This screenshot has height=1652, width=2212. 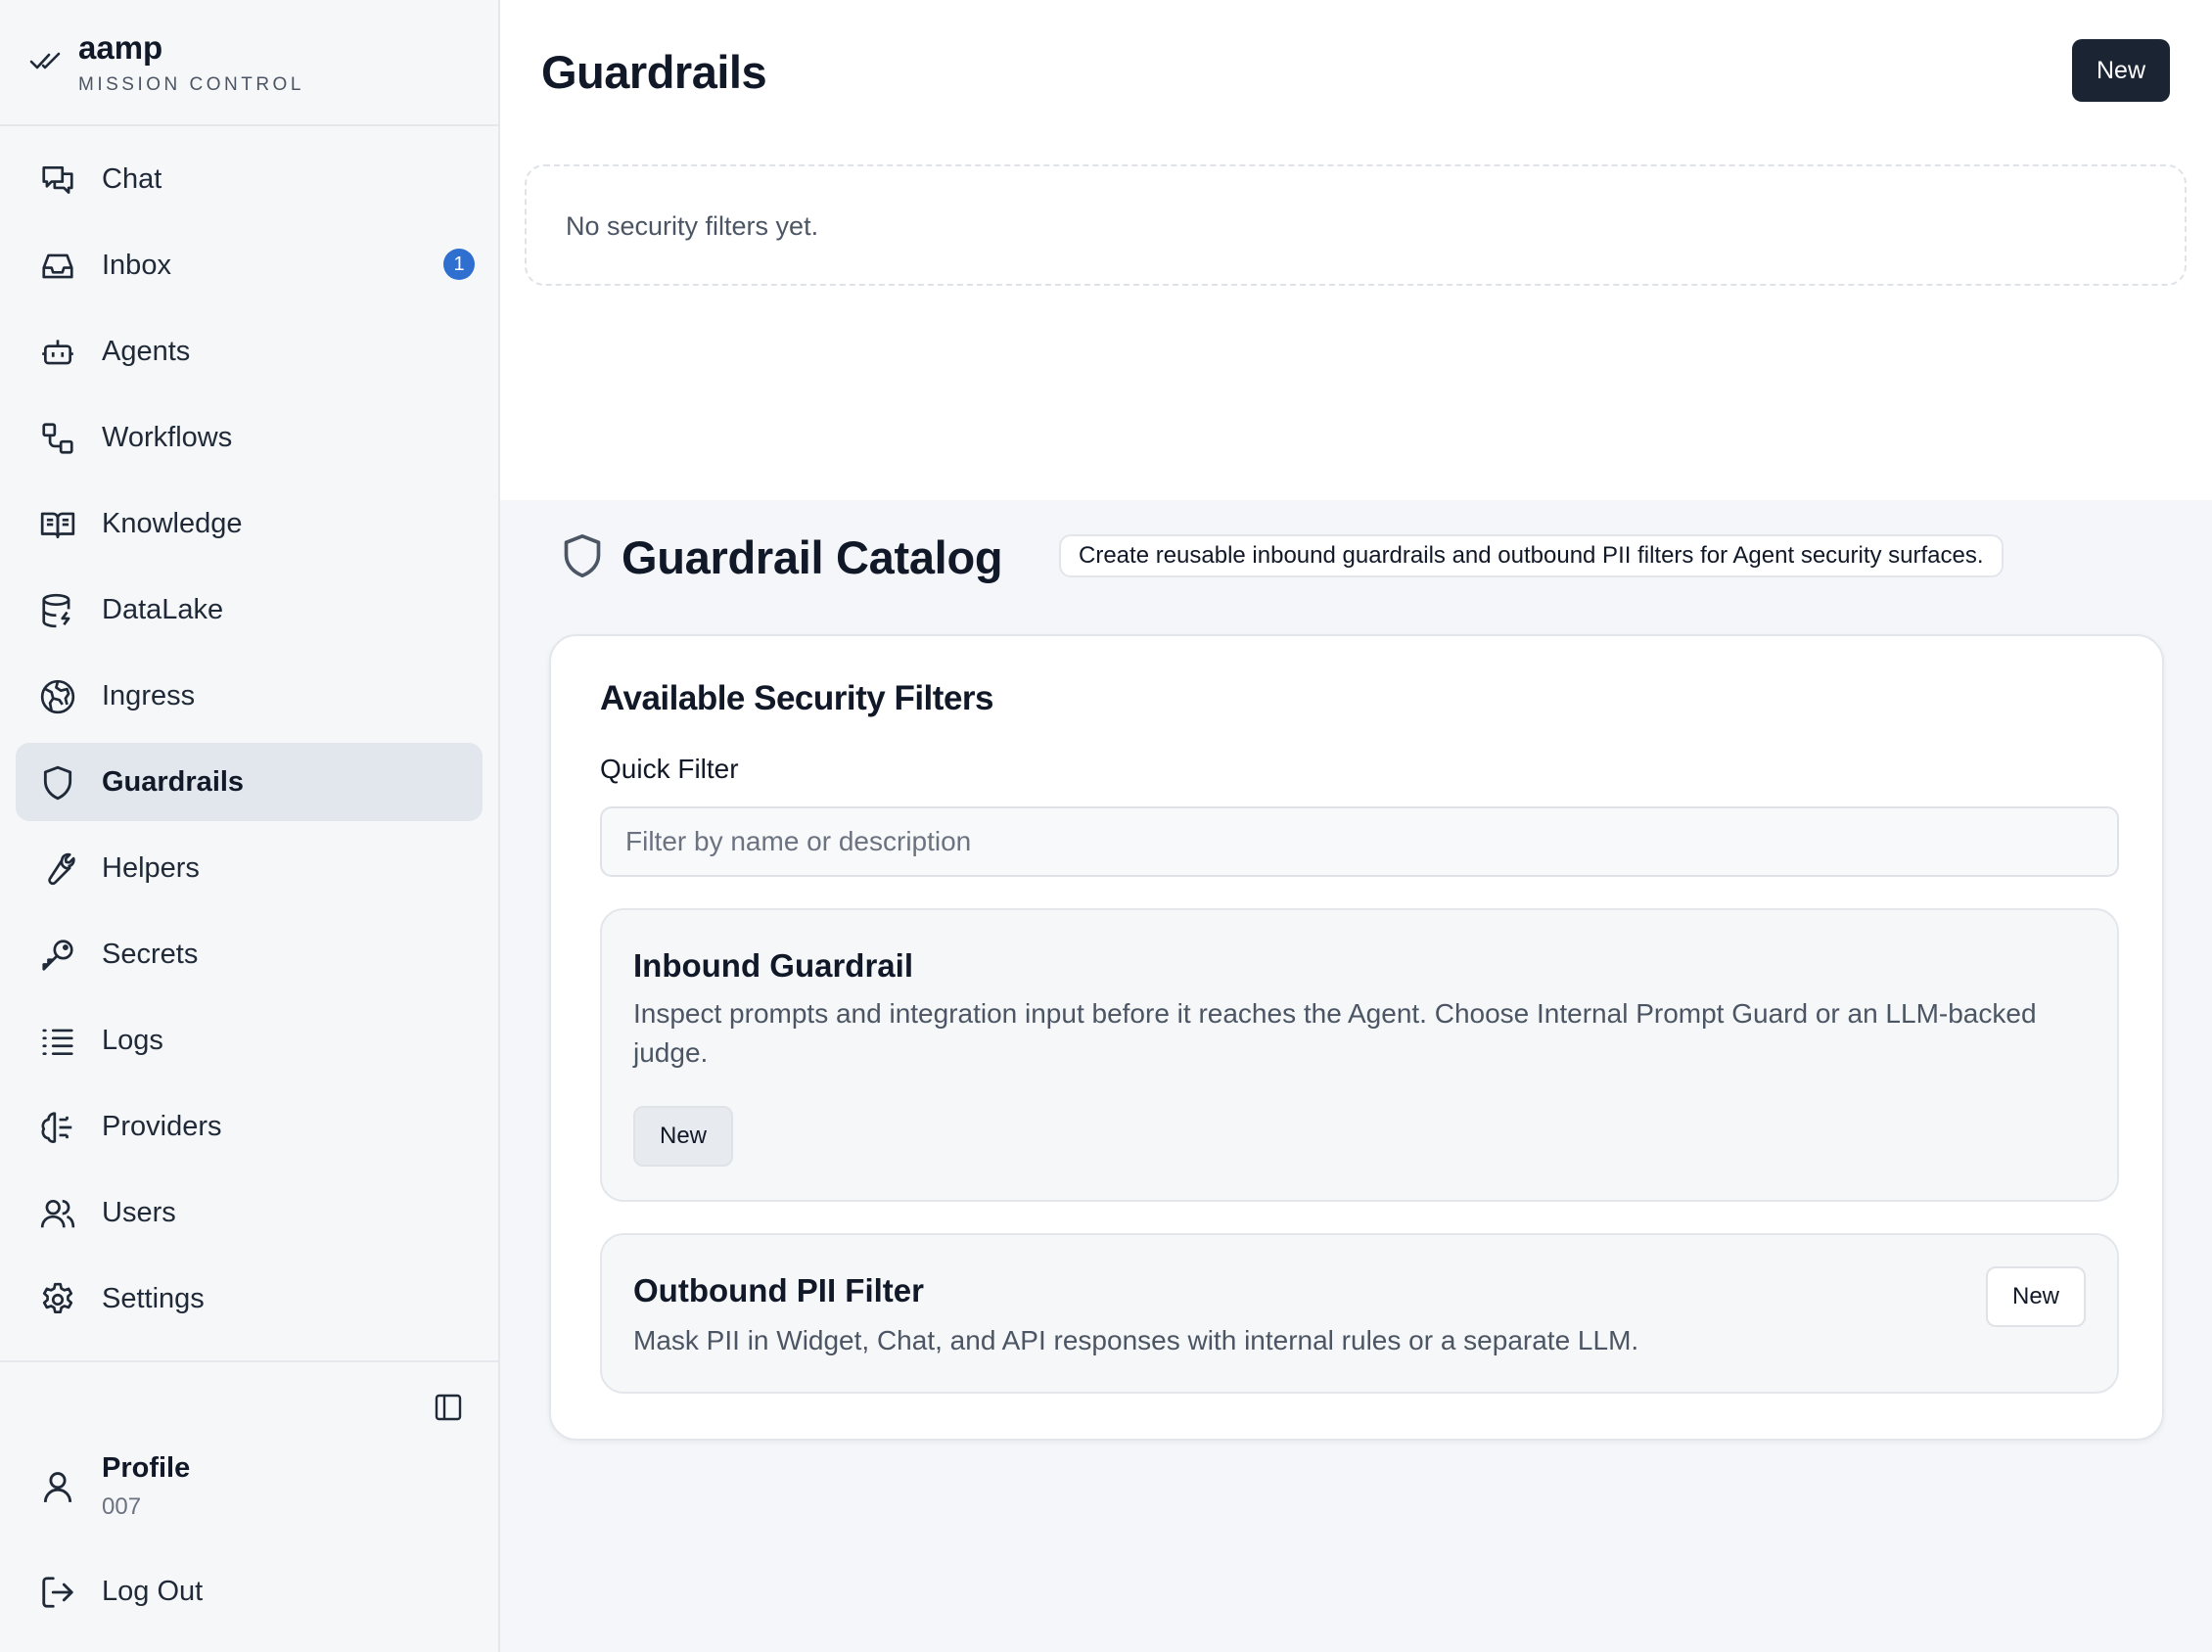 I want to click on sidebar-item-datalake: DataLake, so click(x=249, y=610).